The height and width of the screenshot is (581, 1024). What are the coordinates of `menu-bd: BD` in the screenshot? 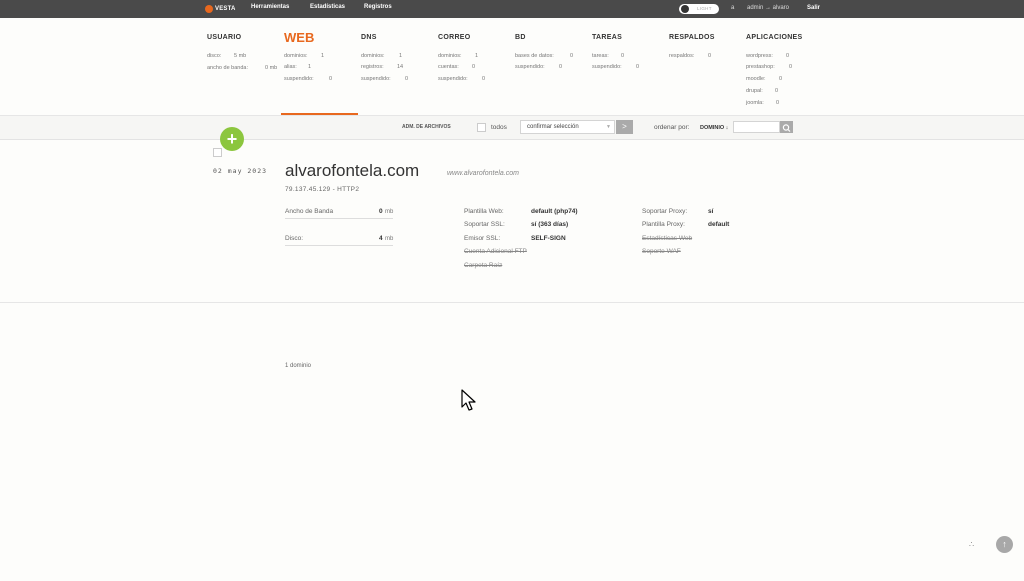 It's located at (520, 37).